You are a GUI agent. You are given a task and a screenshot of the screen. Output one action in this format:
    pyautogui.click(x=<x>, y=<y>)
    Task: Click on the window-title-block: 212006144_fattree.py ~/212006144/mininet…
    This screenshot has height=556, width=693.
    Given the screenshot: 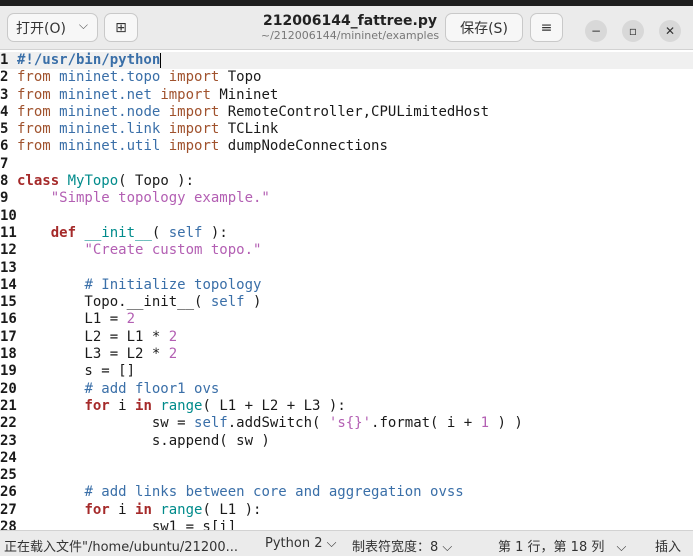 What is the action you would take?
    pyautogui.click(x=350, y=28)
    